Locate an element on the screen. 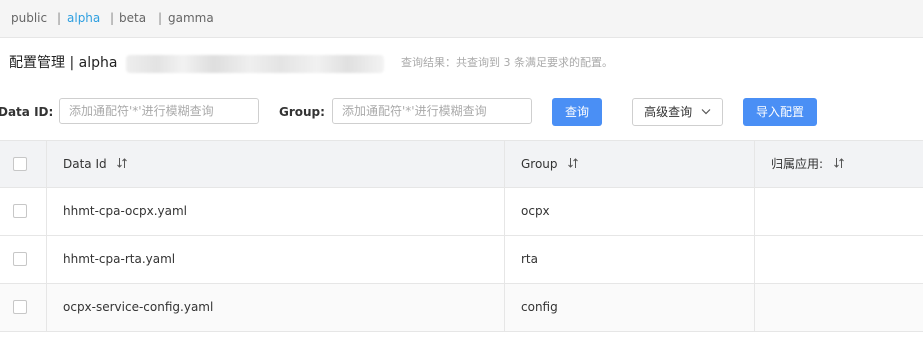 This screenshot has width=923, height=351. chevron-down-icon is located at coordinates (706, 112).